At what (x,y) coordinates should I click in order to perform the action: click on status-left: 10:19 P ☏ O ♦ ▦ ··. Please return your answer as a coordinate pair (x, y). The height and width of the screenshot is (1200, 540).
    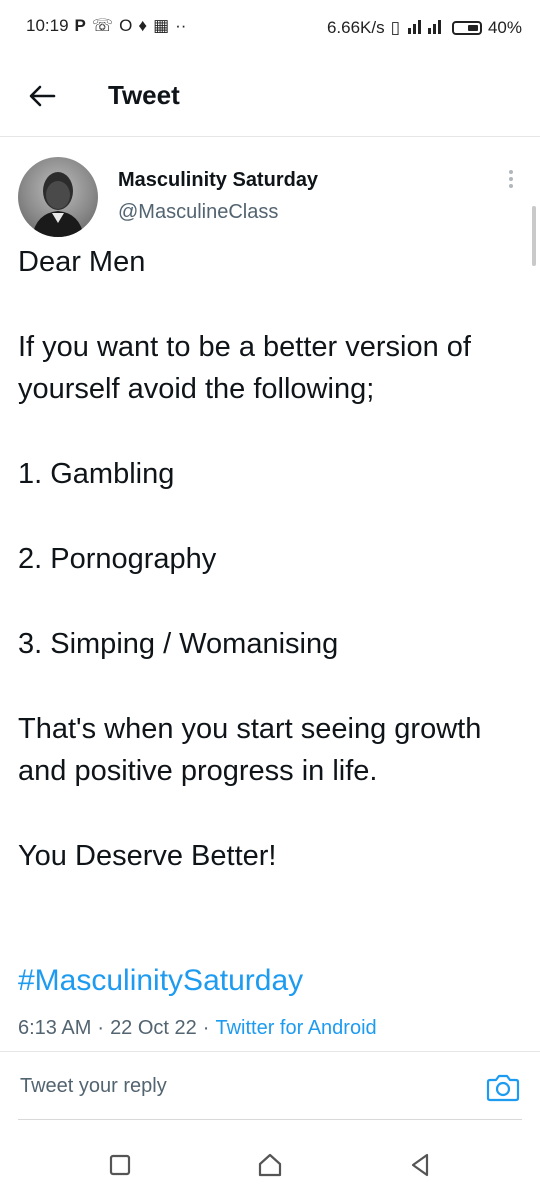
    Looking at the image, I should click on (106, 26).